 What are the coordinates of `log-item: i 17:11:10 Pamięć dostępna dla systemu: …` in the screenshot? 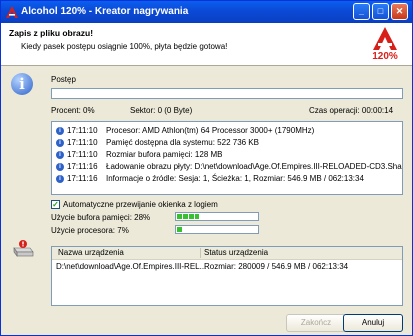 It's located at (227, 143).